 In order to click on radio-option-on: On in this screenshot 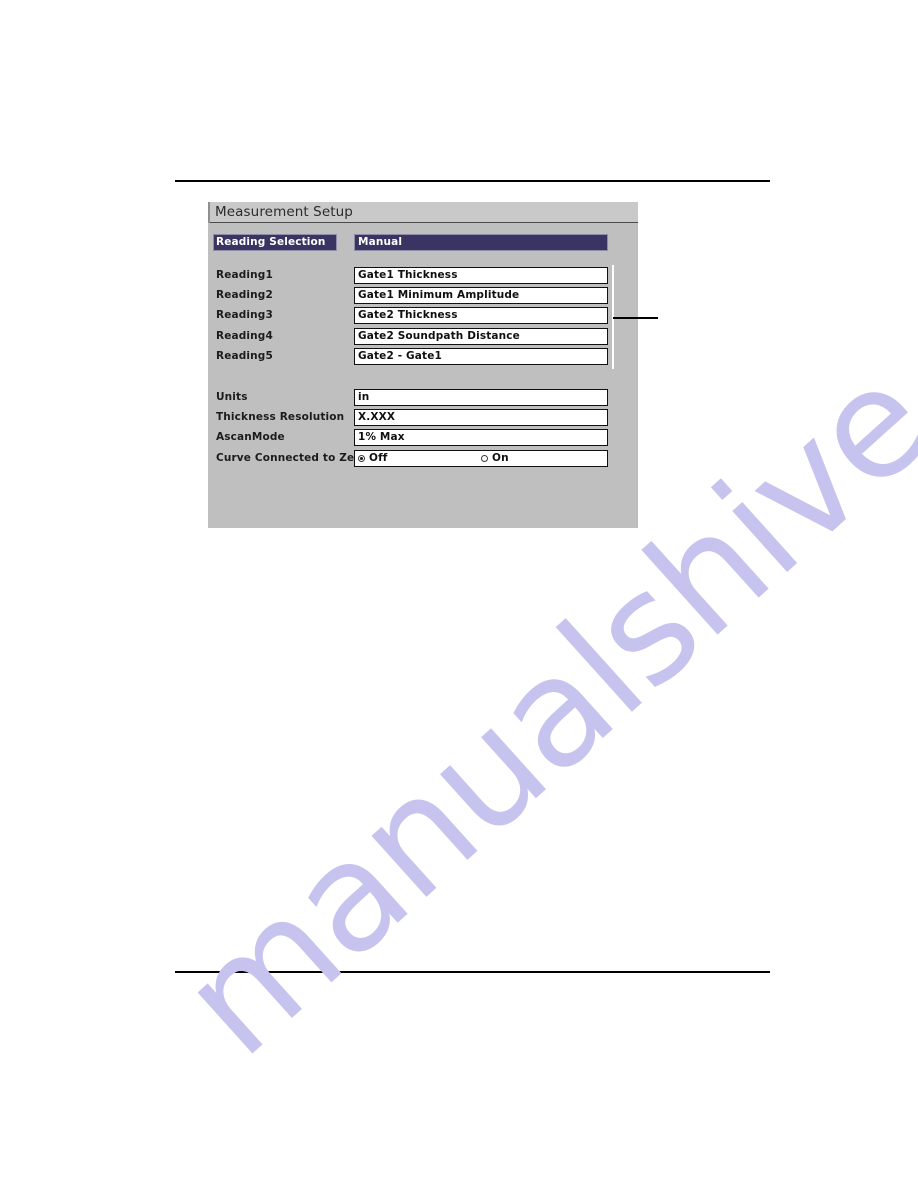, I will do `click(495, 458)`.